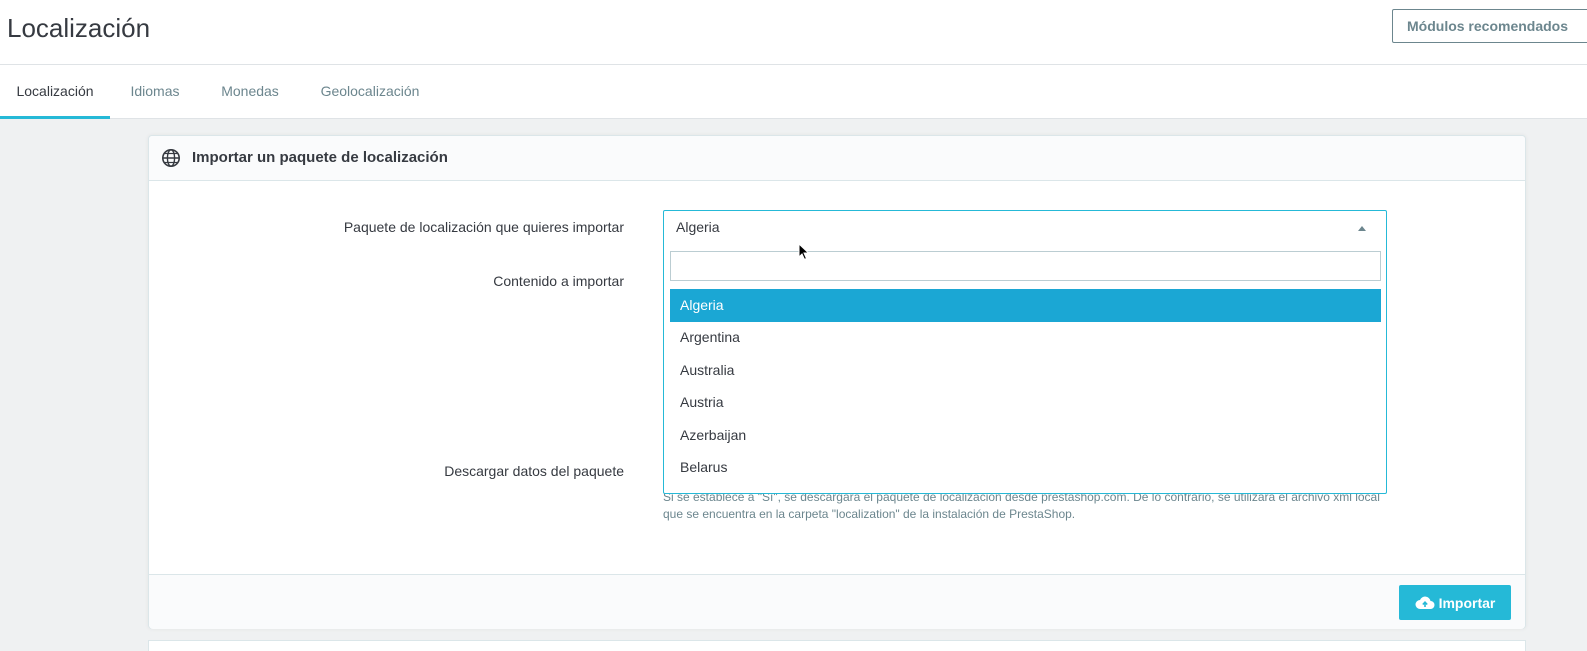  I want to click on option-azerbaijan: Azerbaijan, so click(1025, 435).